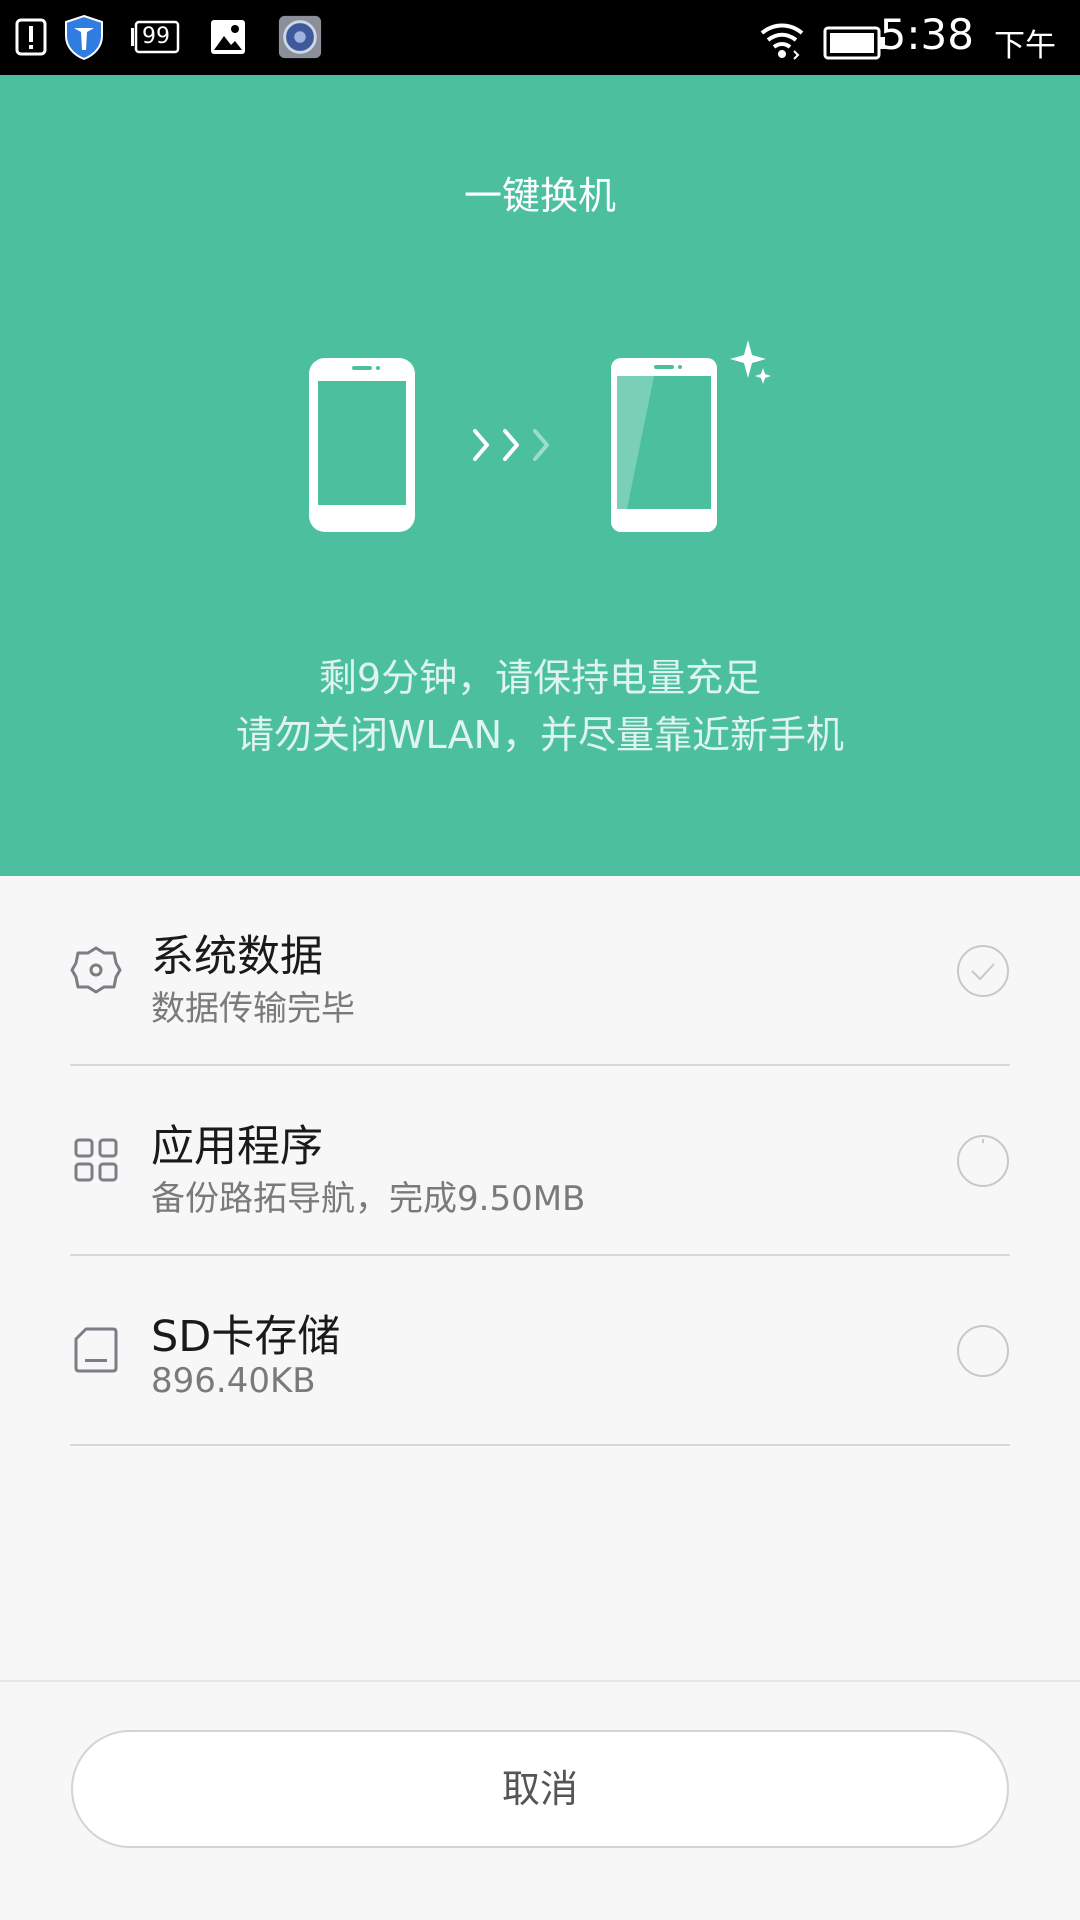 Image resolution: width=1080 pixels, height=1920 pixels. I want to click on item-title: SD卡存储, so click(246, 1337).